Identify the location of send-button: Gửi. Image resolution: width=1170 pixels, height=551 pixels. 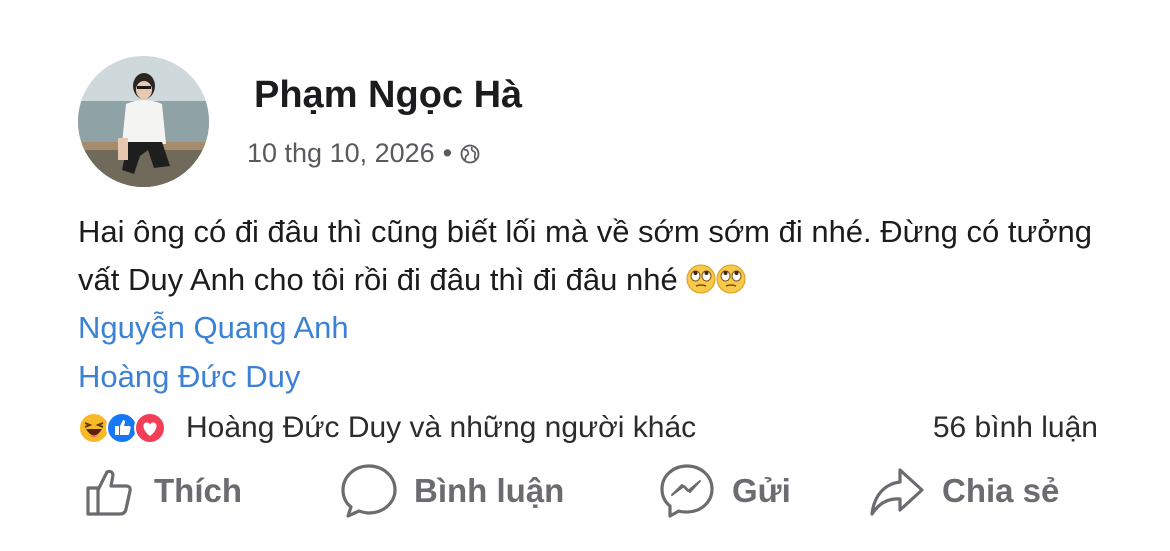
(723, 491).